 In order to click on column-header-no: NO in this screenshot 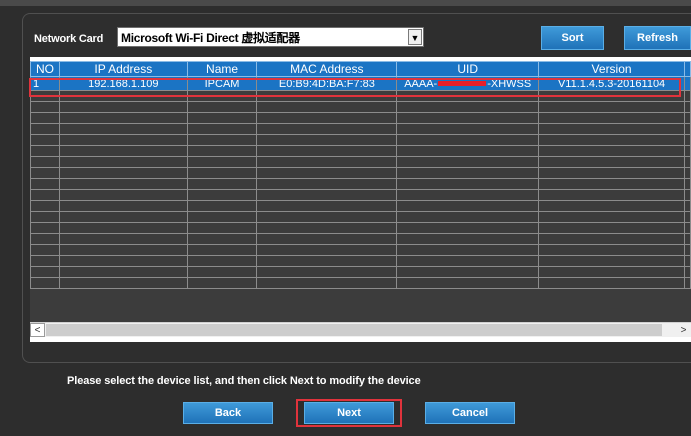, I will do `click(45, 69)`.